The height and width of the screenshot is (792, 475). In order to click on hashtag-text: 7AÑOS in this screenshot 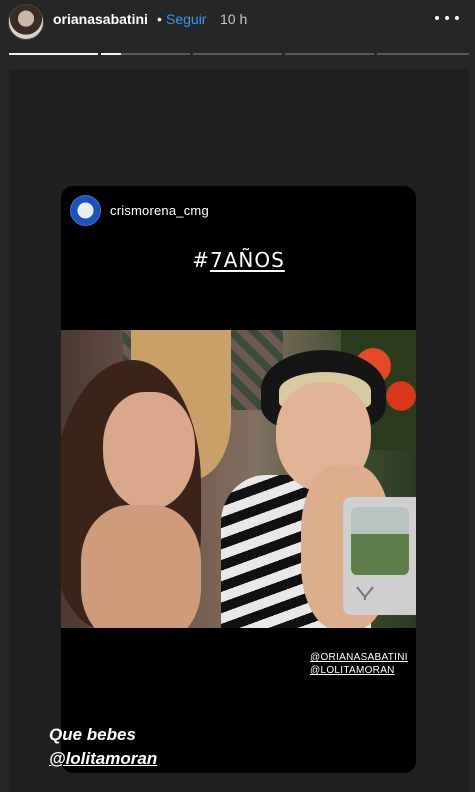, I will do `click(247, 260)`.